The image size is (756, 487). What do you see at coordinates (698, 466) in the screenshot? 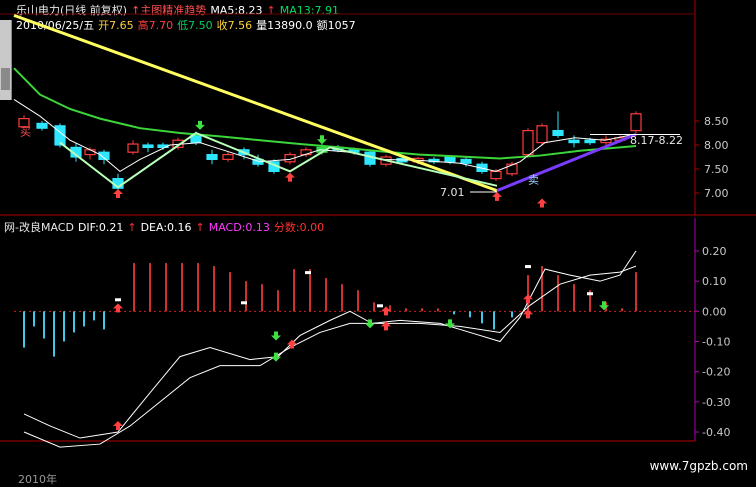
I see `watermark: www.7gpzb.com` at bounding box center [698, 466].